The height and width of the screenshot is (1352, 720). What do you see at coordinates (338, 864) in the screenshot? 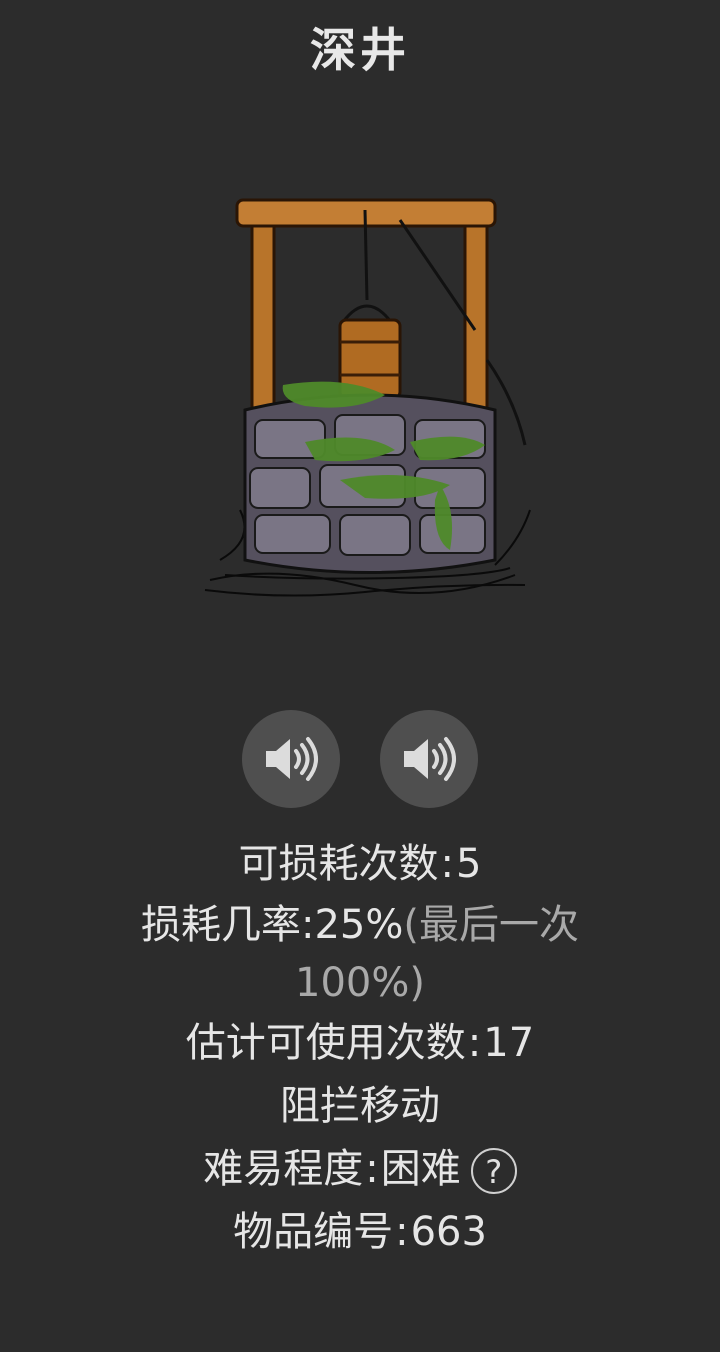
I see `wear-count-label: 可损耗次数` at bounding box center [338, 864].